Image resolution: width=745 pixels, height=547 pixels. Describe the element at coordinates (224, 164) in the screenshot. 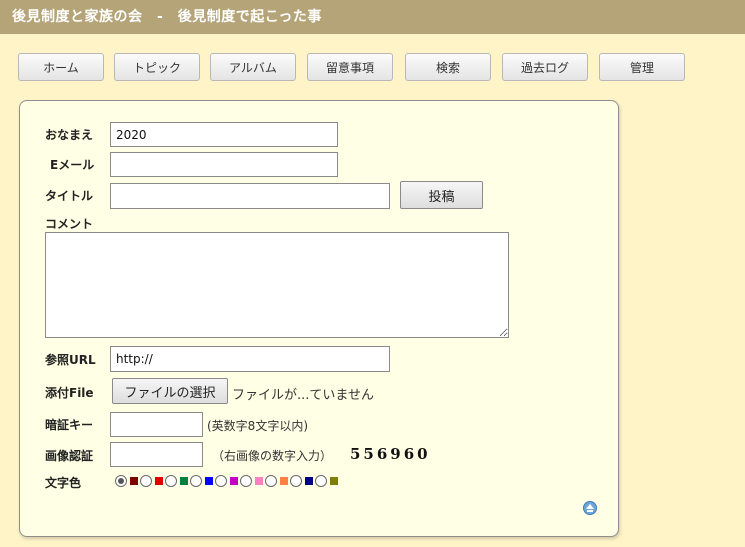

I see `email-input` at that location.